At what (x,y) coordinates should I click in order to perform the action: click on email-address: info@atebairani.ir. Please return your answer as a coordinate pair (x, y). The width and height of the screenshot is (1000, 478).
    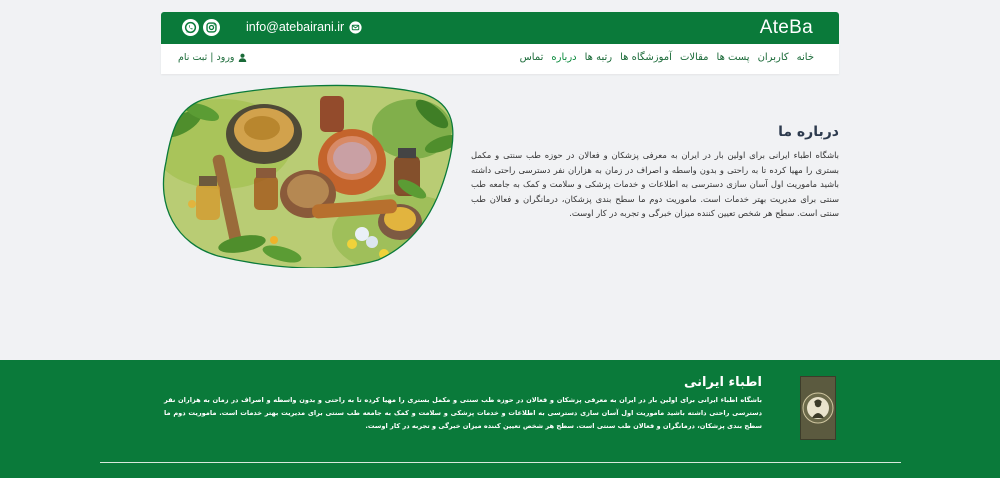
    Looking at the image, I should click on (295, 27).